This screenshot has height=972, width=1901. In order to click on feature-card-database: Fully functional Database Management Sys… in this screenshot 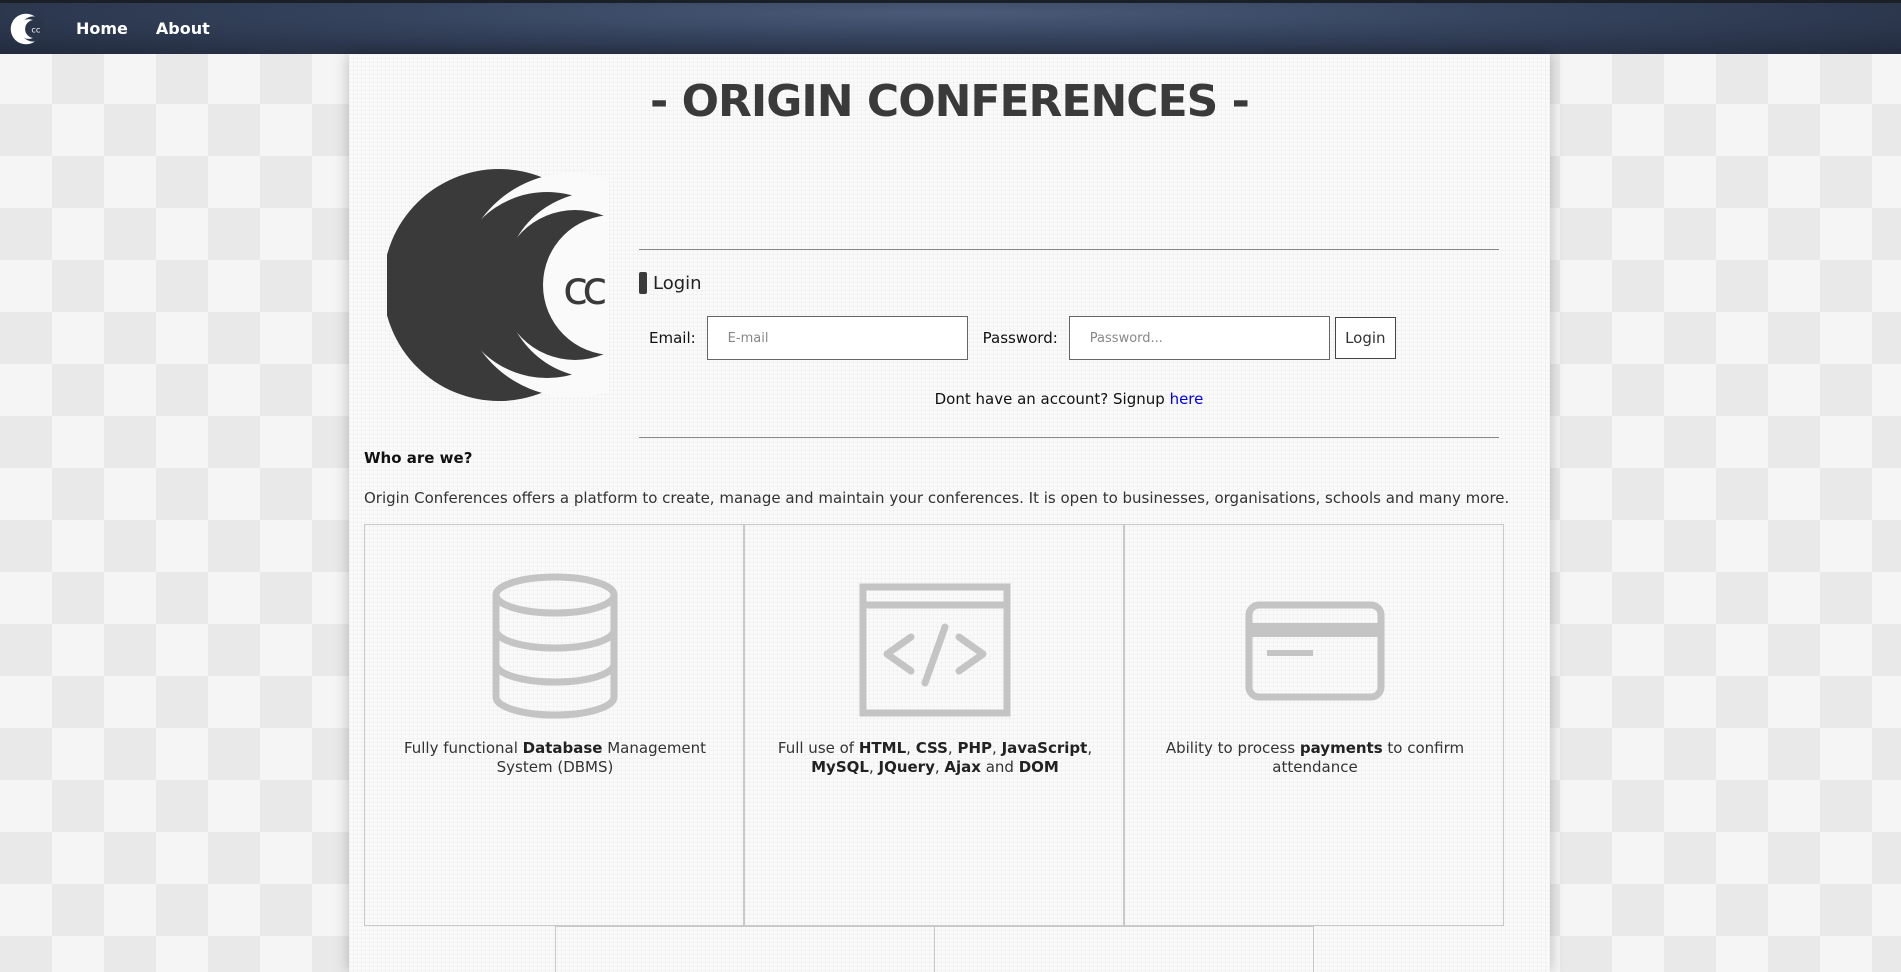, I will do `click(554, 725)`.